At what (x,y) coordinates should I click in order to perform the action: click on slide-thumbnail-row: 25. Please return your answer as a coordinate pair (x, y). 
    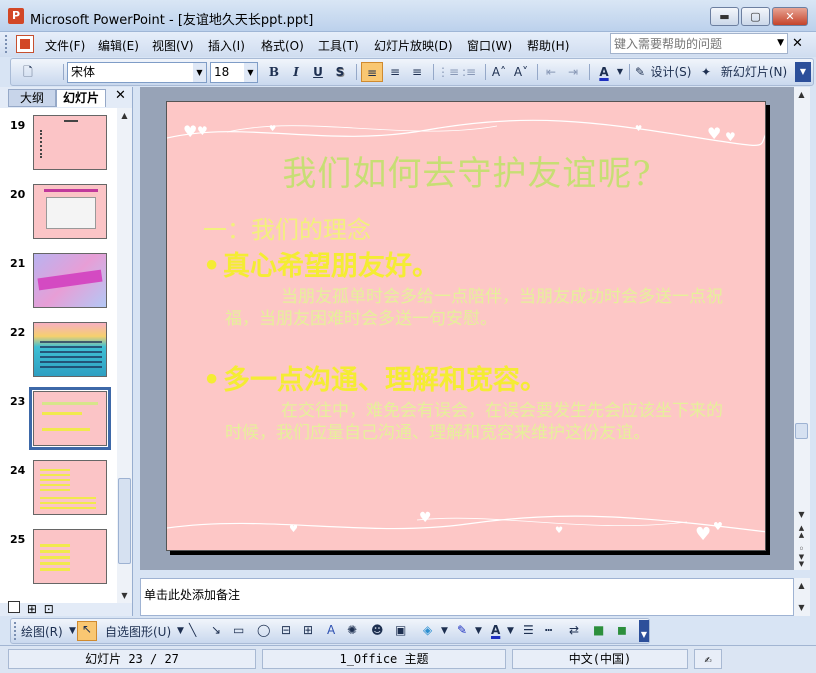
    Looking at the image, I should click on (58, 562).